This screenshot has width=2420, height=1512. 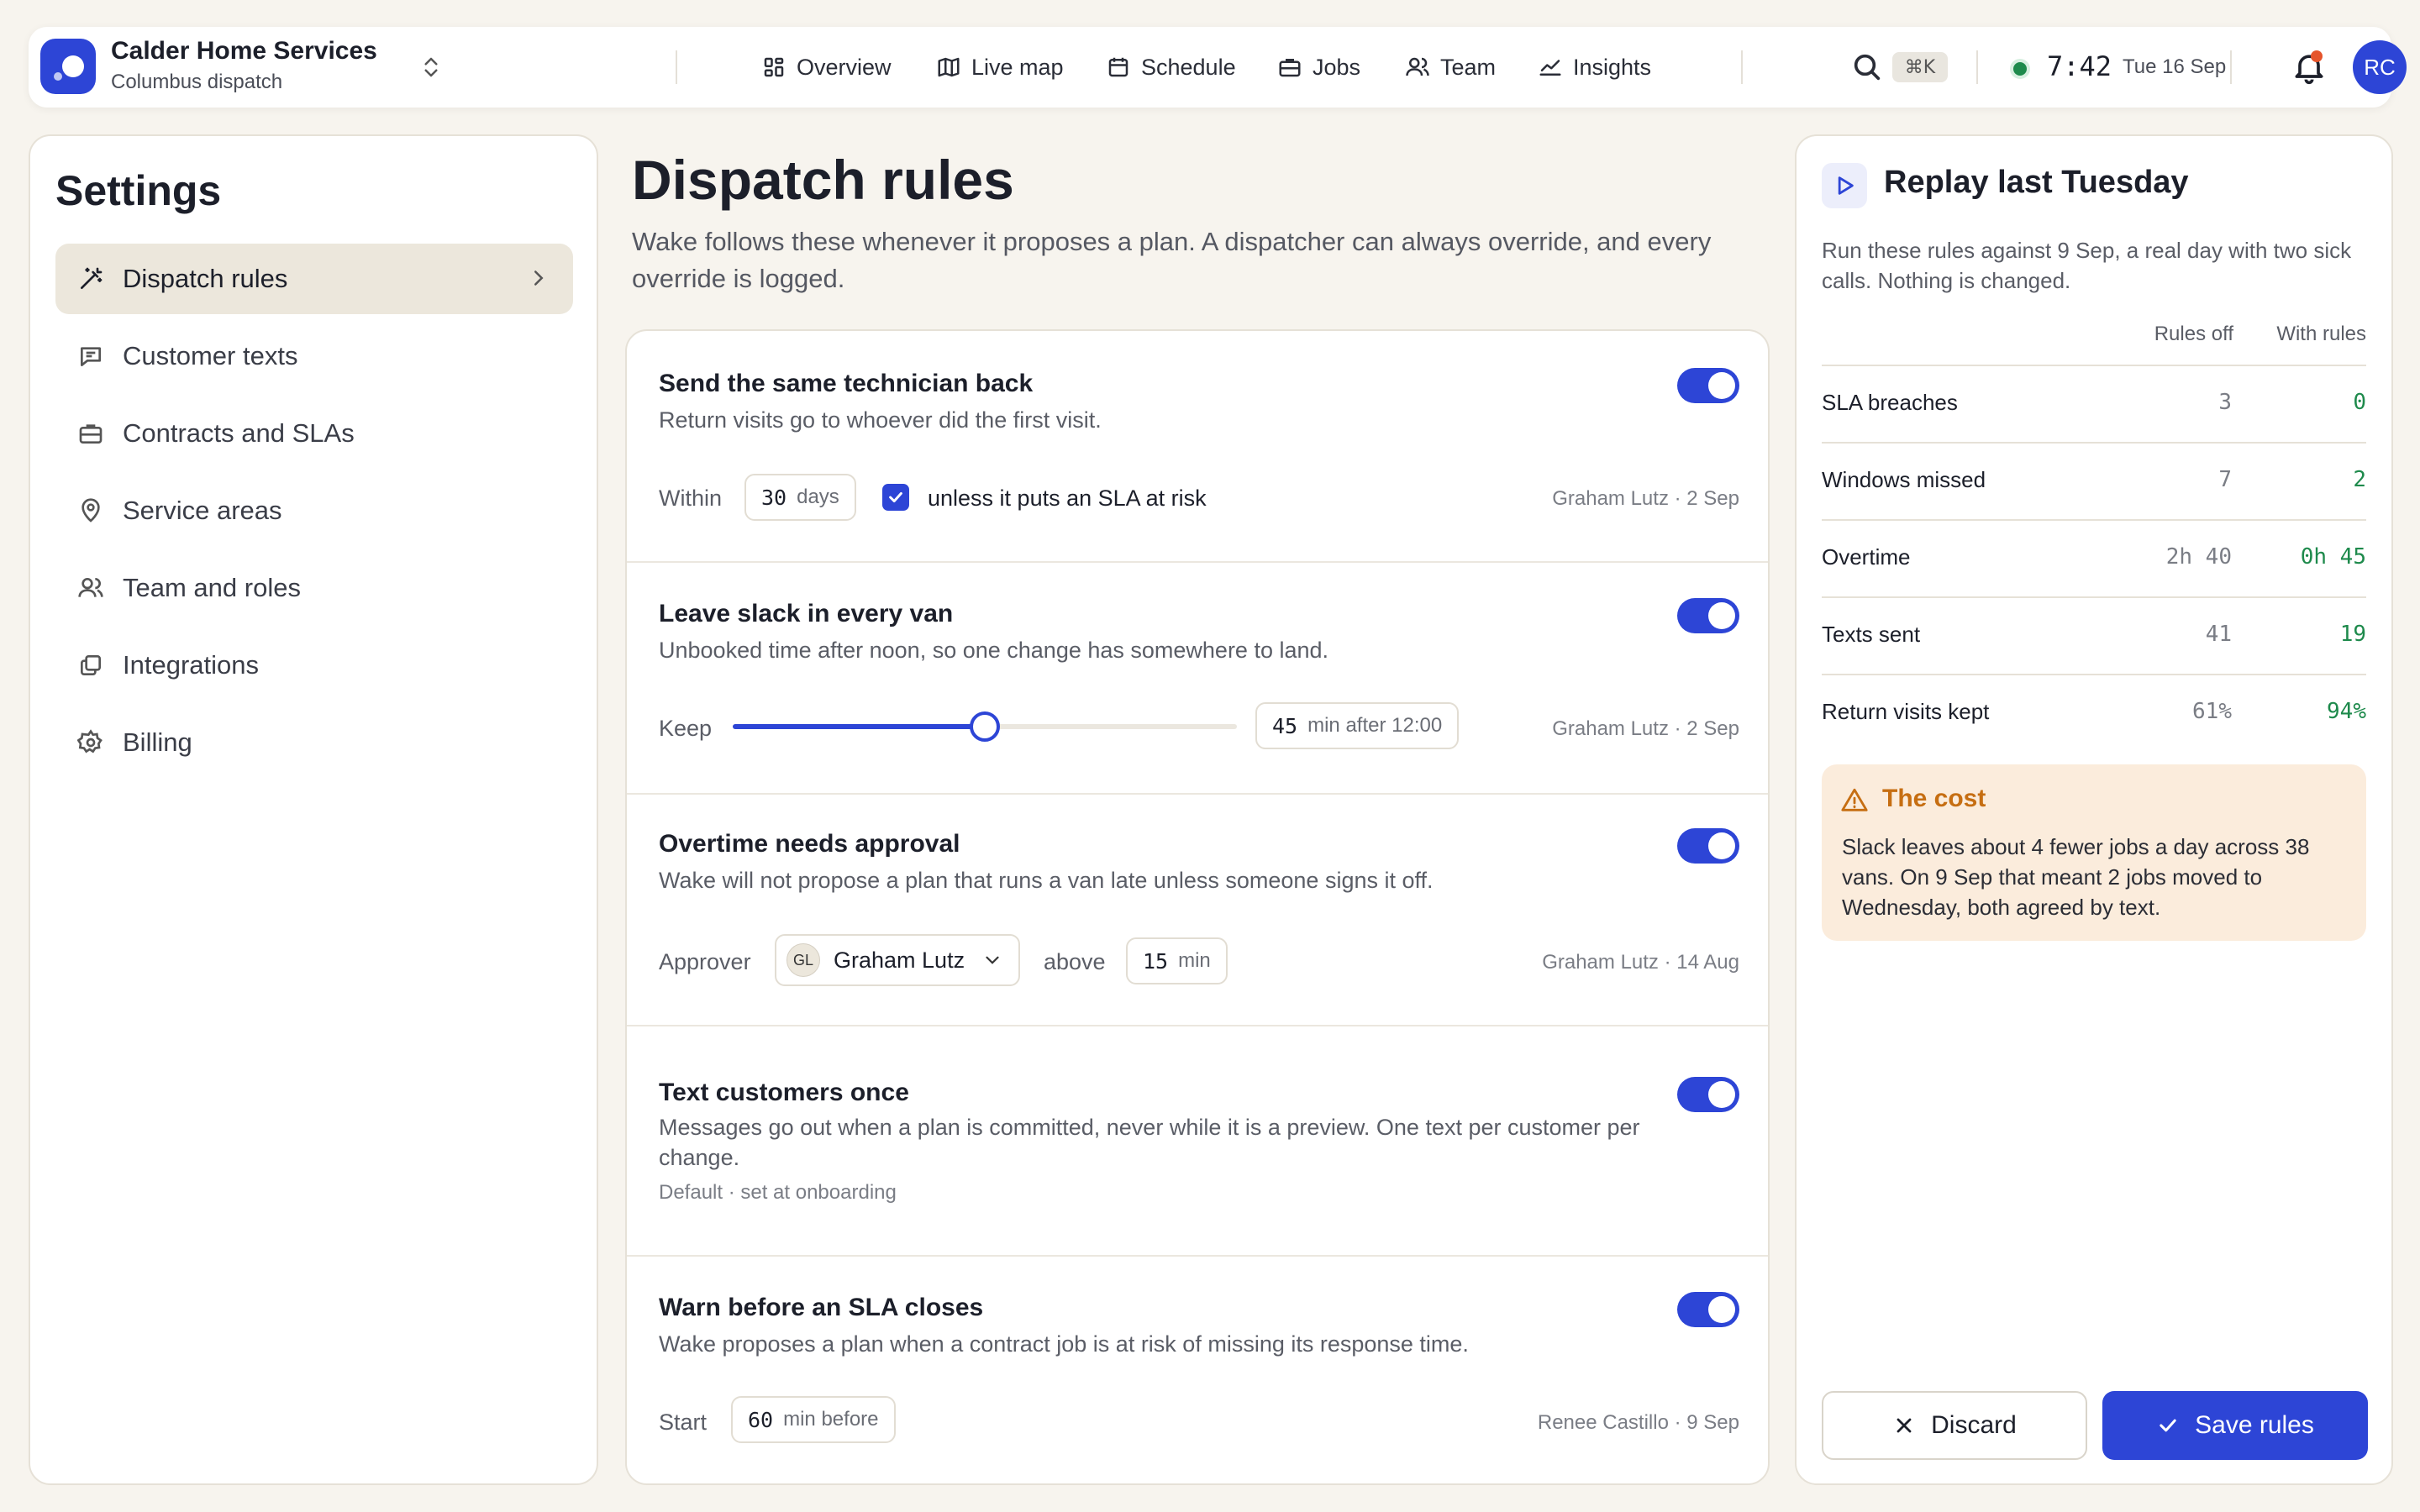 I want to click on nav-overview: Overview, so click(x=826, y=67).